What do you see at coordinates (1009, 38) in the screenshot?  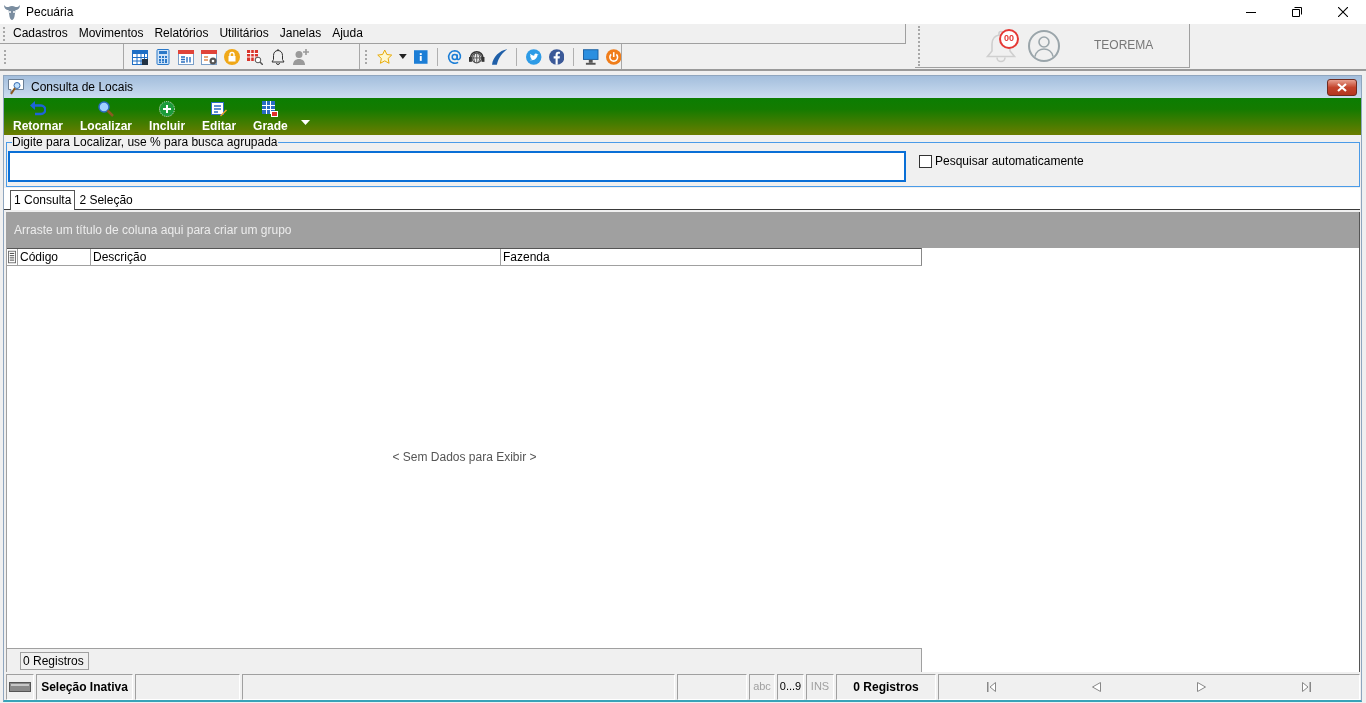 I see `notification-badge: 00` at bounding box center [1009, 38].